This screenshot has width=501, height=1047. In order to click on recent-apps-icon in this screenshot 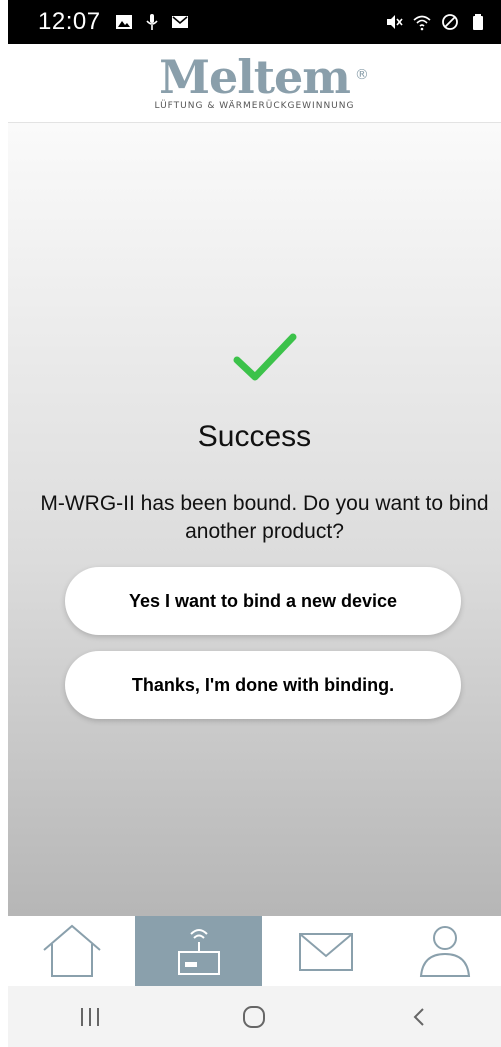, I will do `click(90, 1016)`.